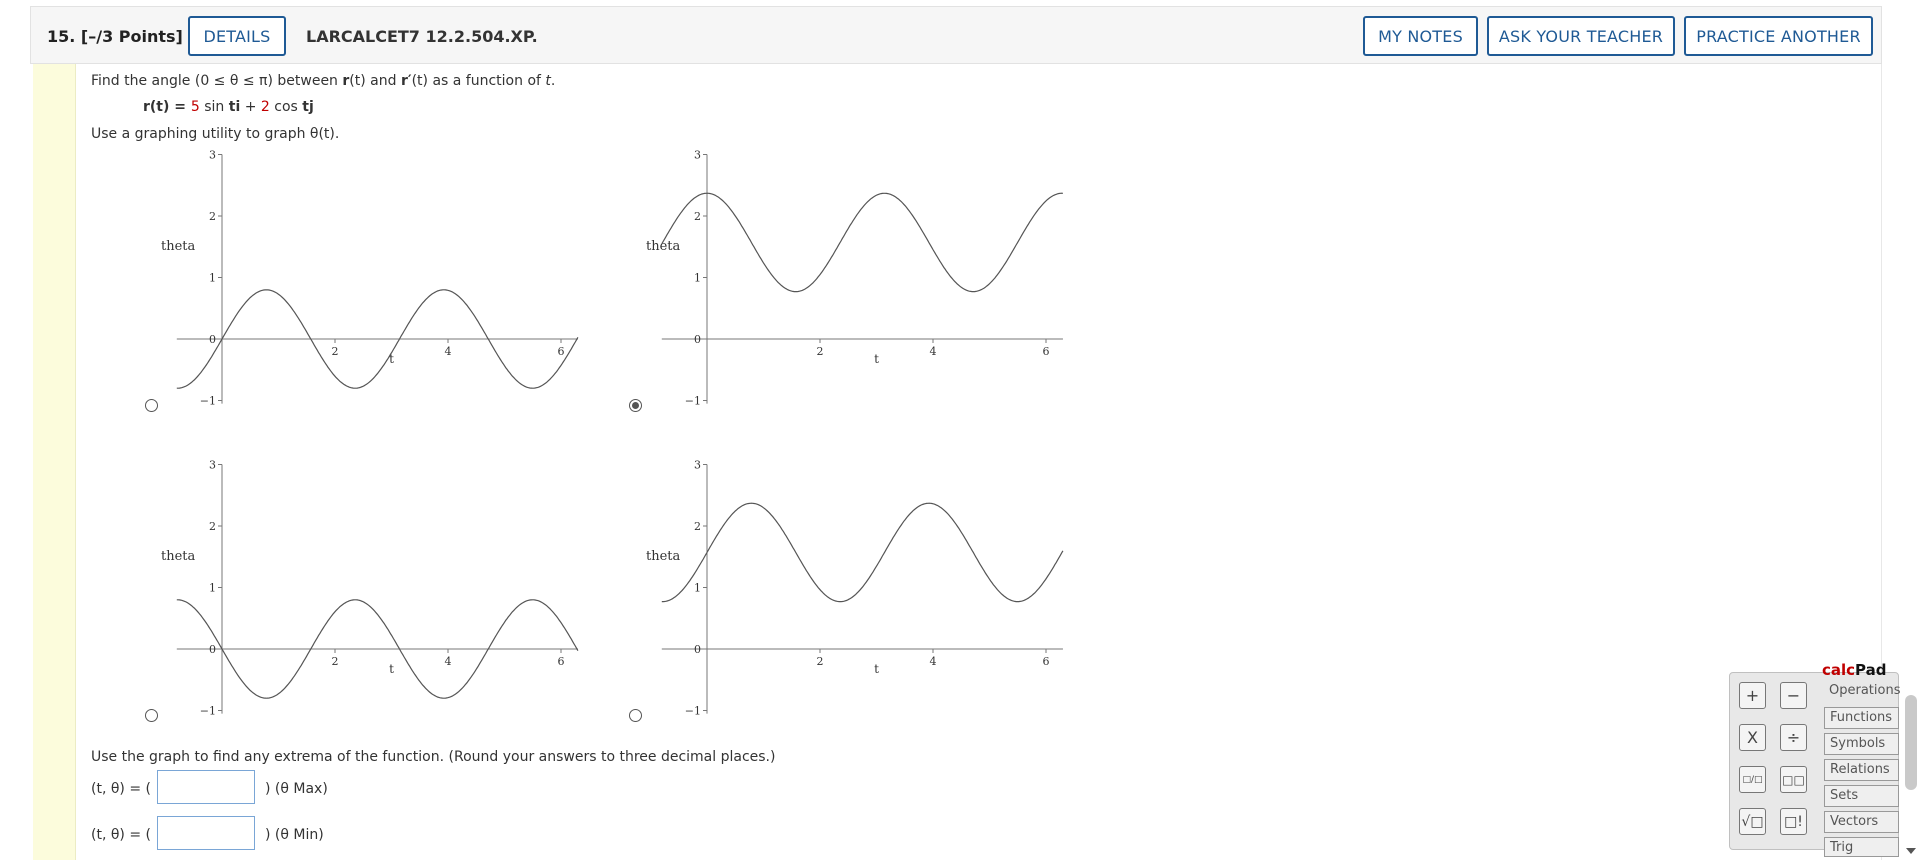 The image size is (1917, 860). Describe the element at coordinates (54, 462) in the screenshot. I see `question-sidebar-strip` at that location.